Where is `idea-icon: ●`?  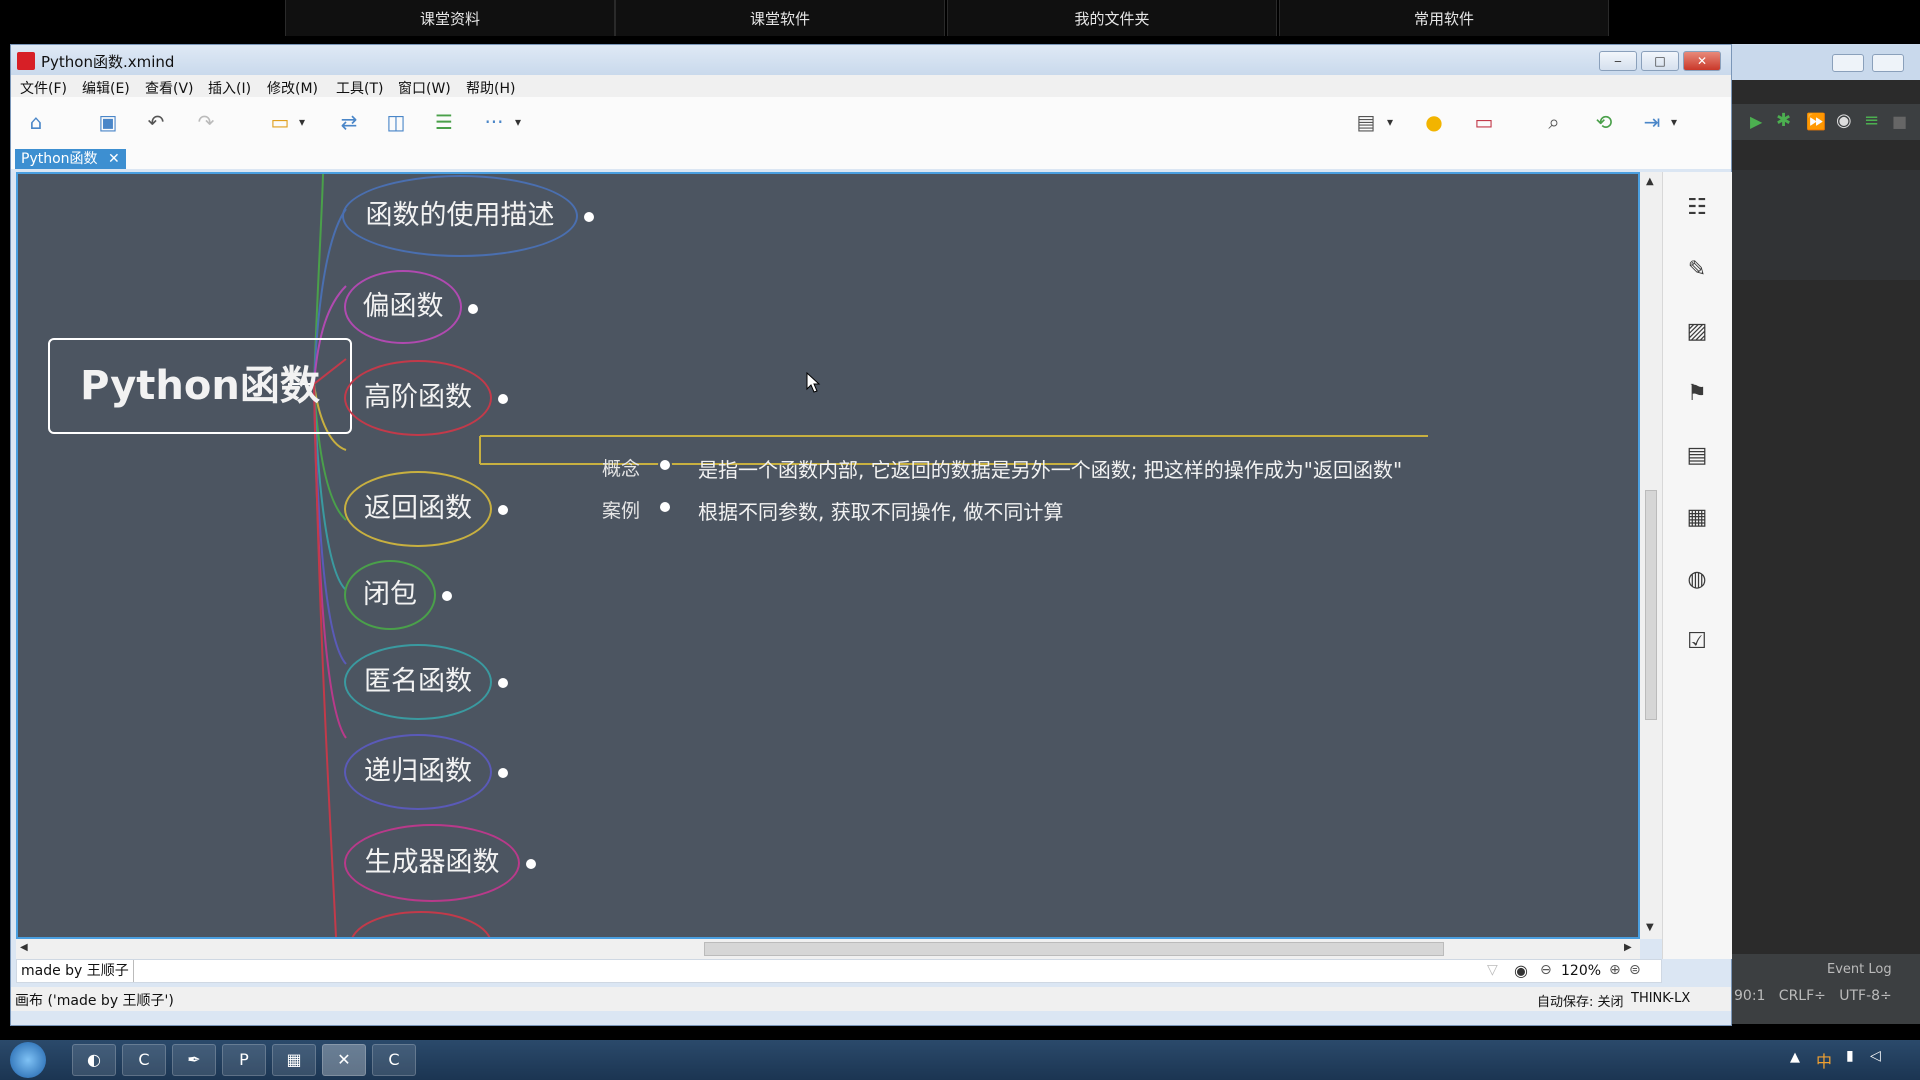
idea-icon: ● is located at coordinates (1434, 122).